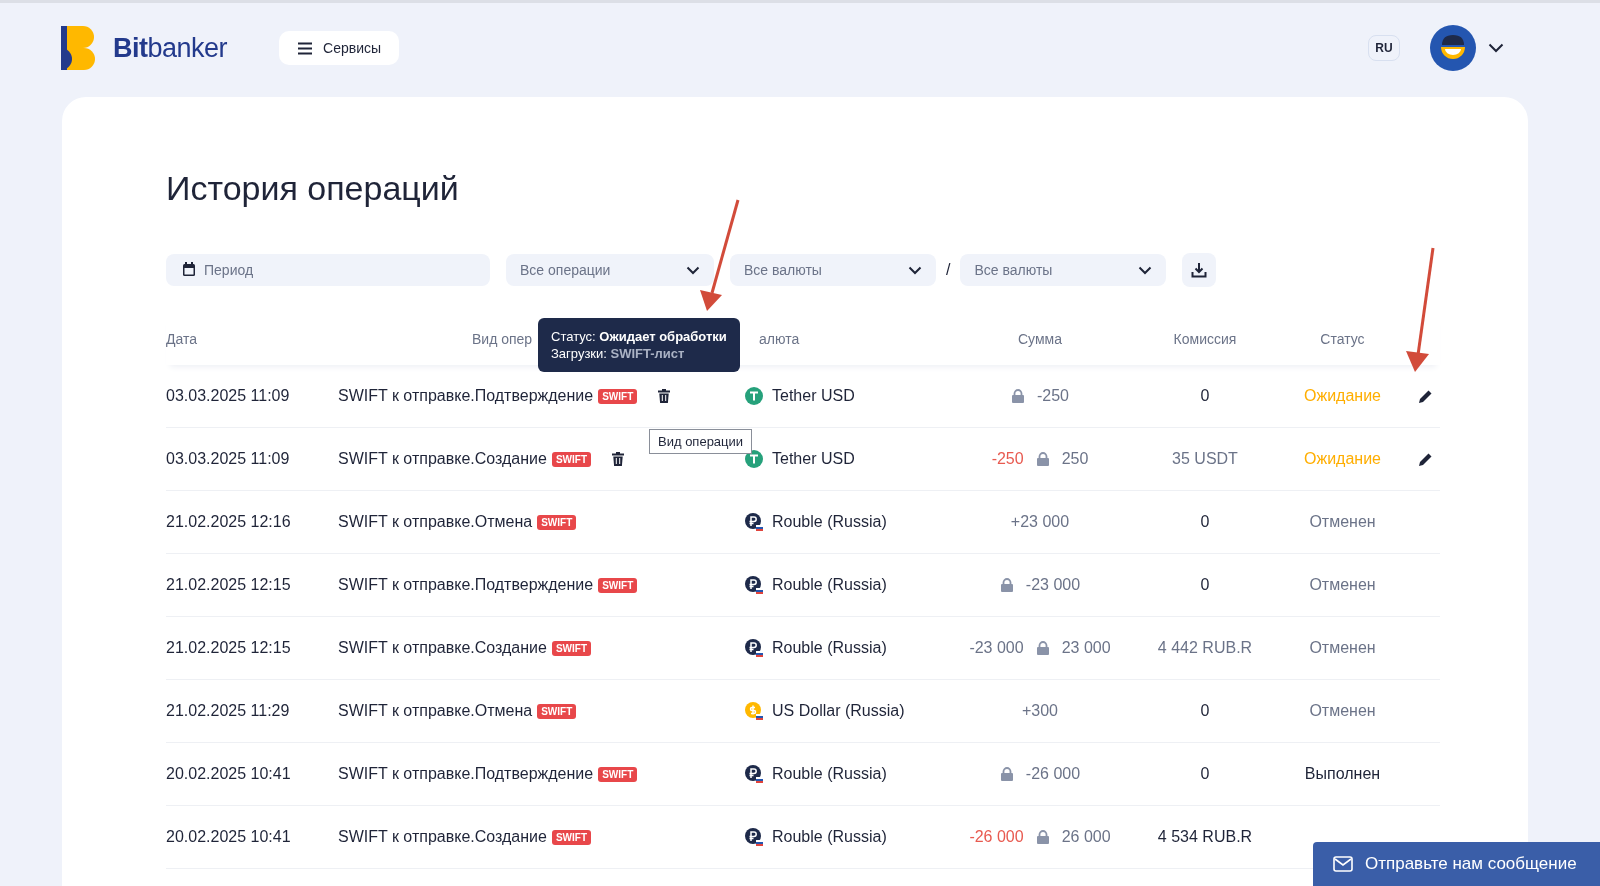  Describe the element at coordinates (1040, 339) in the screenshot. I see `column-header: Сумма` at that location.